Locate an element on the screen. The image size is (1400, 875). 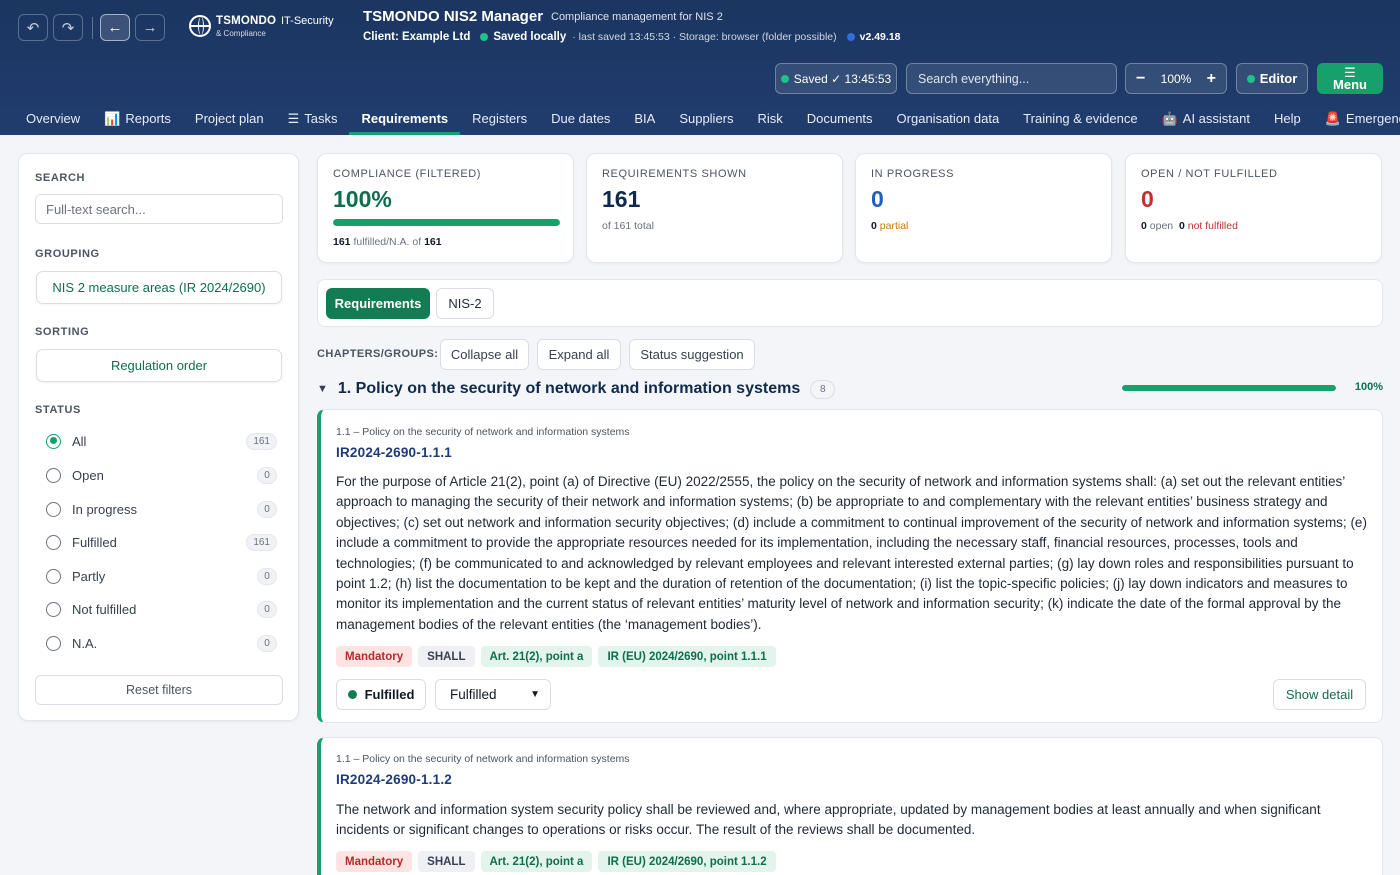
expand-all-button: Expand all is located at coordinates (579, 354).